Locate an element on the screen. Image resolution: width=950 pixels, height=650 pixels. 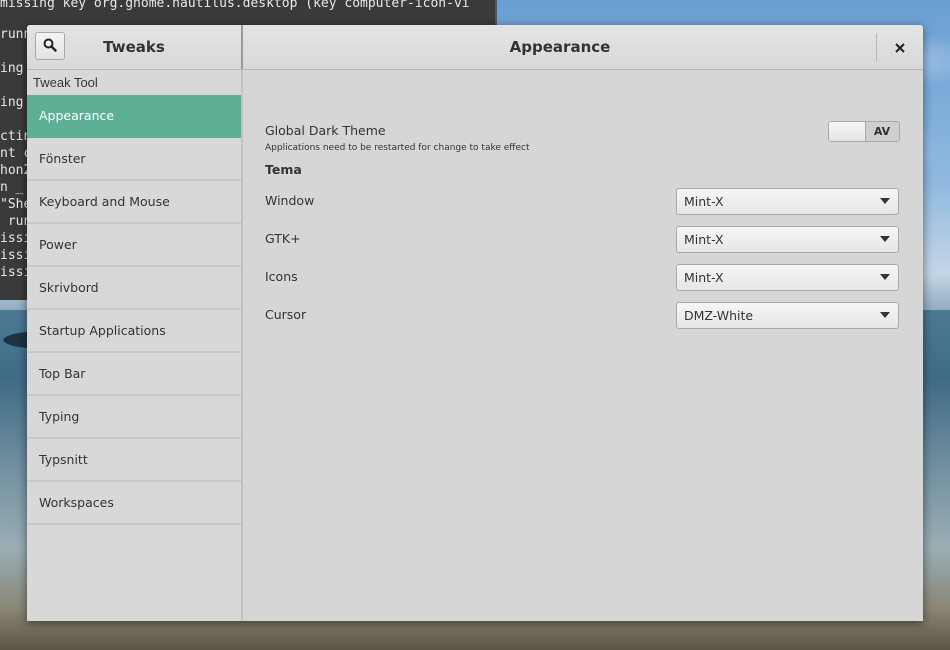
sidebar-item-typsnitt: Typsnitt is located at coordinates (134, 460).